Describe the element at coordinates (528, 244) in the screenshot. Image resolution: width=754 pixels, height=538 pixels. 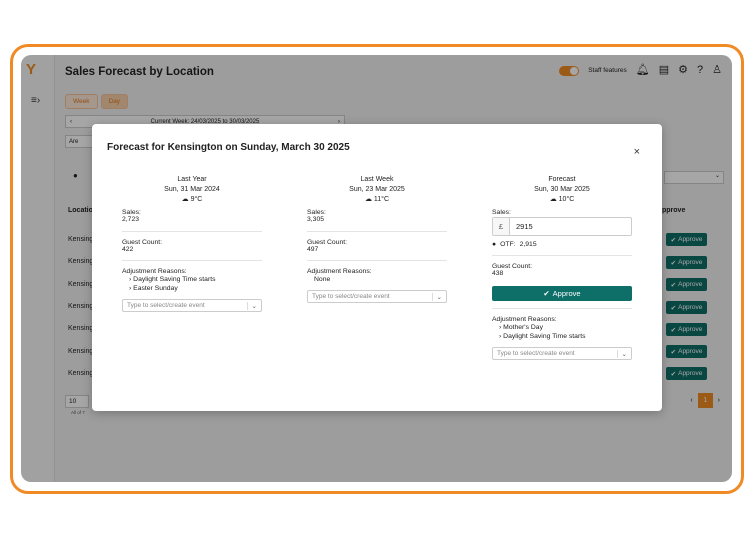
I see `otf-value: 2,915` at that location.